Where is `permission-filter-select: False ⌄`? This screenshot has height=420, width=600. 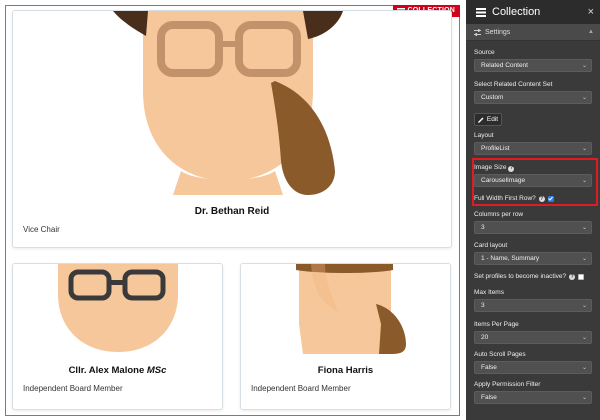
permission-filter-select: False ⌄ is located at coordinates (533, 397).